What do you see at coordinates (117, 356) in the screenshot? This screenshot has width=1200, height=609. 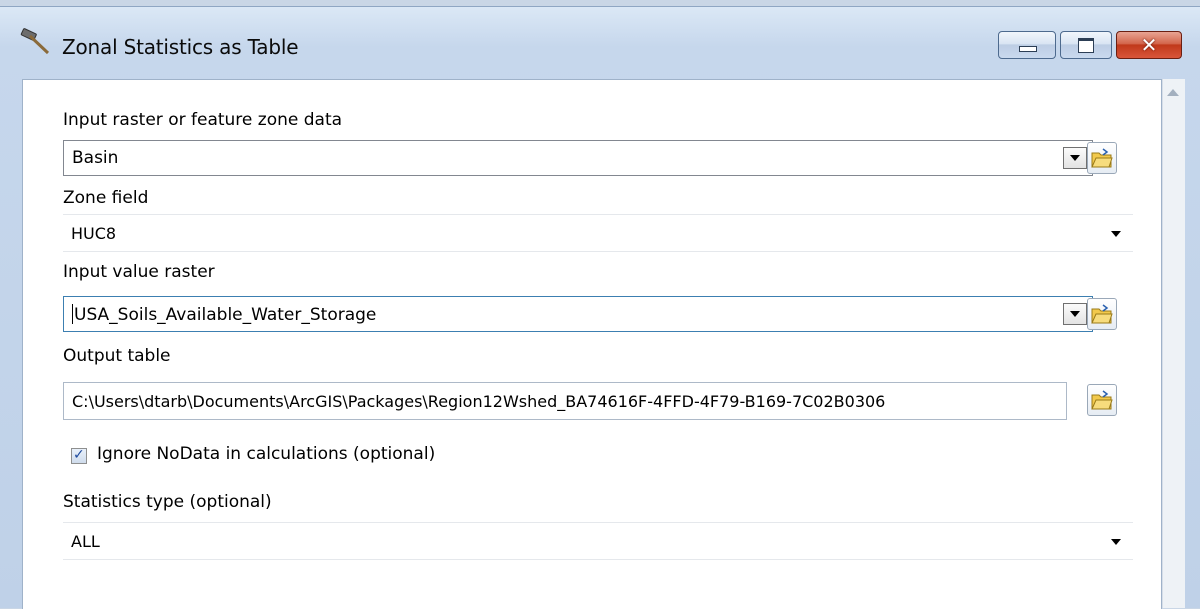 I see `output-table-label: Output table` at bounding box center [117, 356].